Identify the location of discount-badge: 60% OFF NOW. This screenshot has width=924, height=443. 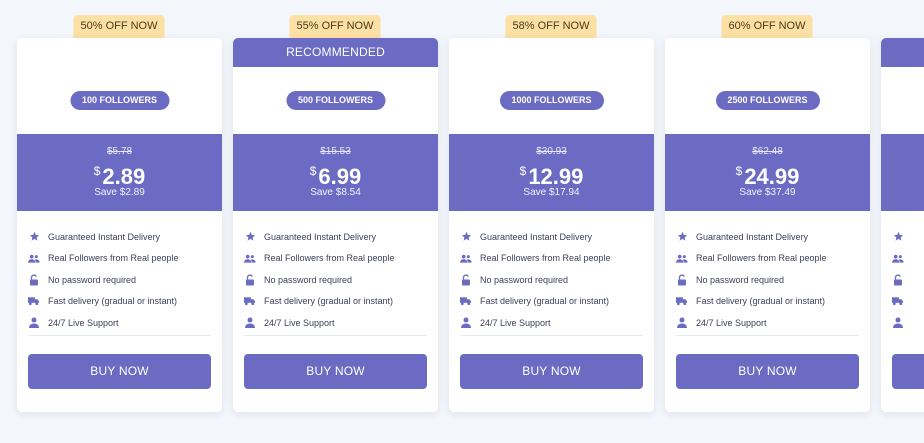
(767, 26).